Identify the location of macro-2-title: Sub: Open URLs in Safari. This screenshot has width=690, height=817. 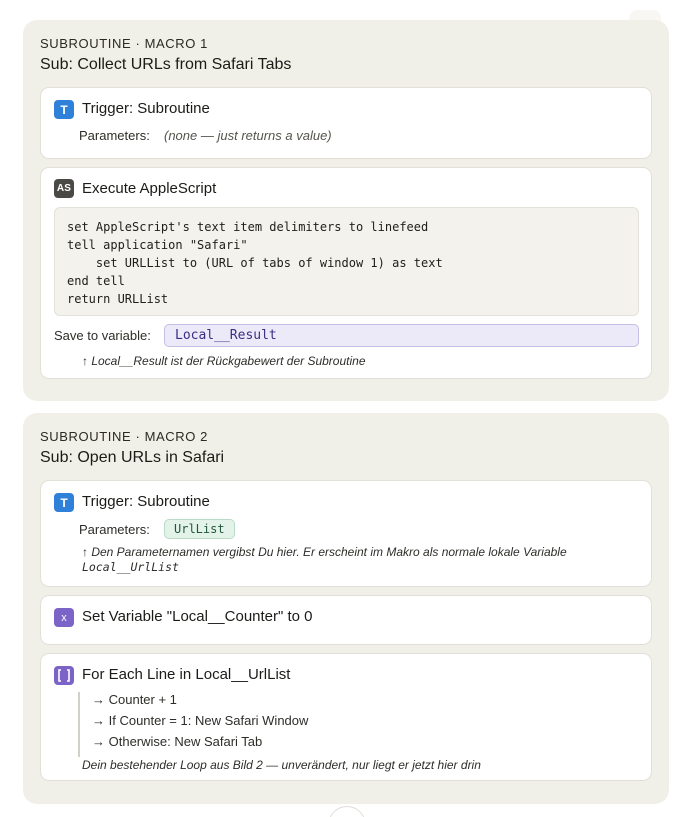
(132, 457).